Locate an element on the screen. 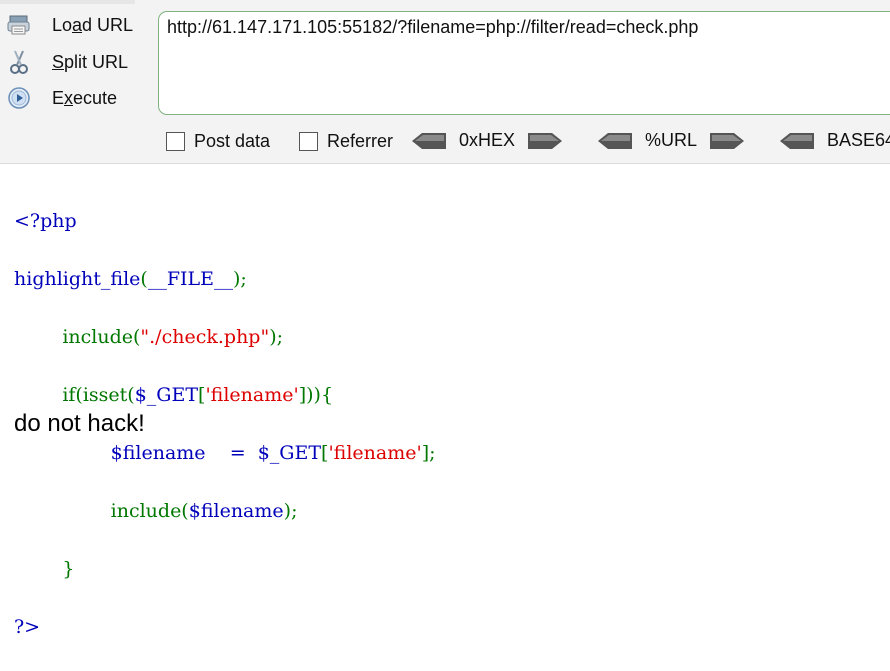 The image size is (890, 671). url-encoder: %URL is located at coordinates (671, 140).